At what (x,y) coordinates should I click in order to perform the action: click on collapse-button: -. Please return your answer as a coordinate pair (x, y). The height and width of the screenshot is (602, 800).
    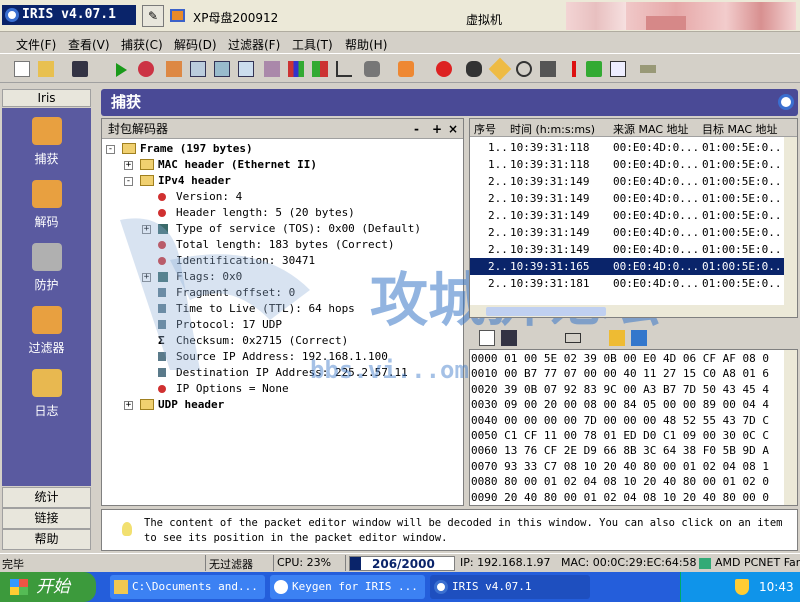
    Looking at the image, I should click on (416, 129).